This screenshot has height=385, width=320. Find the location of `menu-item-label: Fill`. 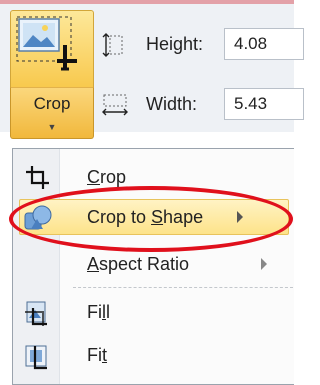

menu-item-label: Fill is located at coordinates (98, 312).